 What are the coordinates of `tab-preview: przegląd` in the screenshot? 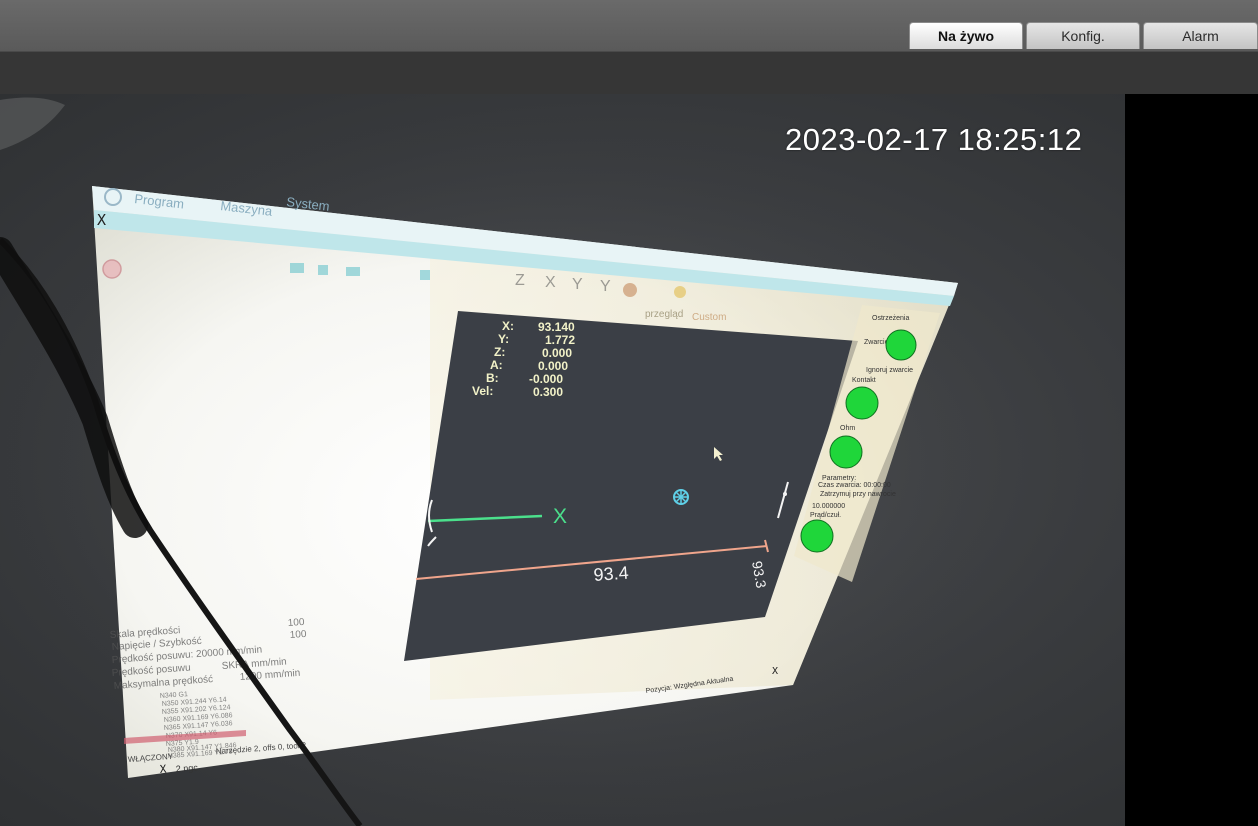 It's located at (664, 314).